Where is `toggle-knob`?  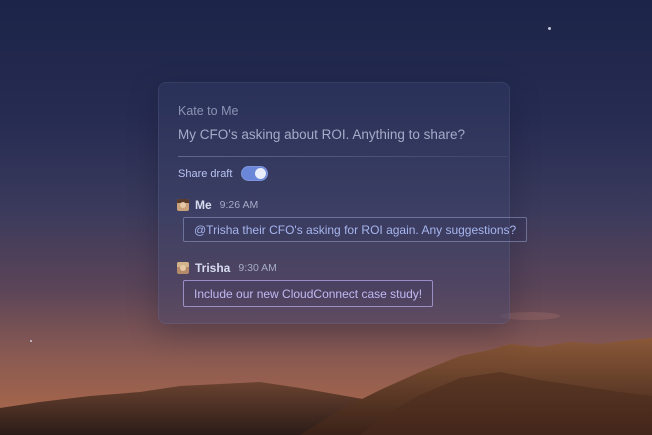 toggle-knob is located at coordinates (261, 173).